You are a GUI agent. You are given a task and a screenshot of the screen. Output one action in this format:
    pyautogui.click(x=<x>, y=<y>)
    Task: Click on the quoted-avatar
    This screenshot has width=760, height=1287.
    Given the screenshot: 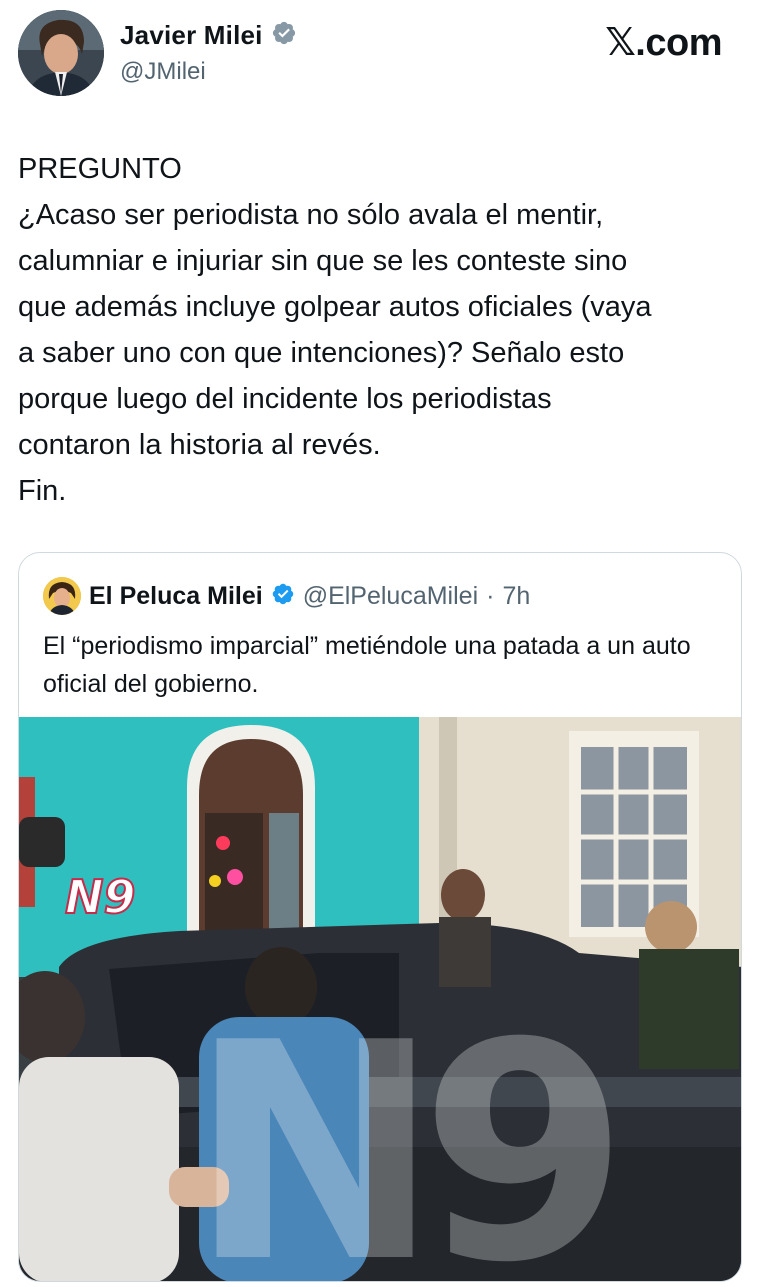 What is the action you would take?
    pyautogui.click(x=62, y=596)
    